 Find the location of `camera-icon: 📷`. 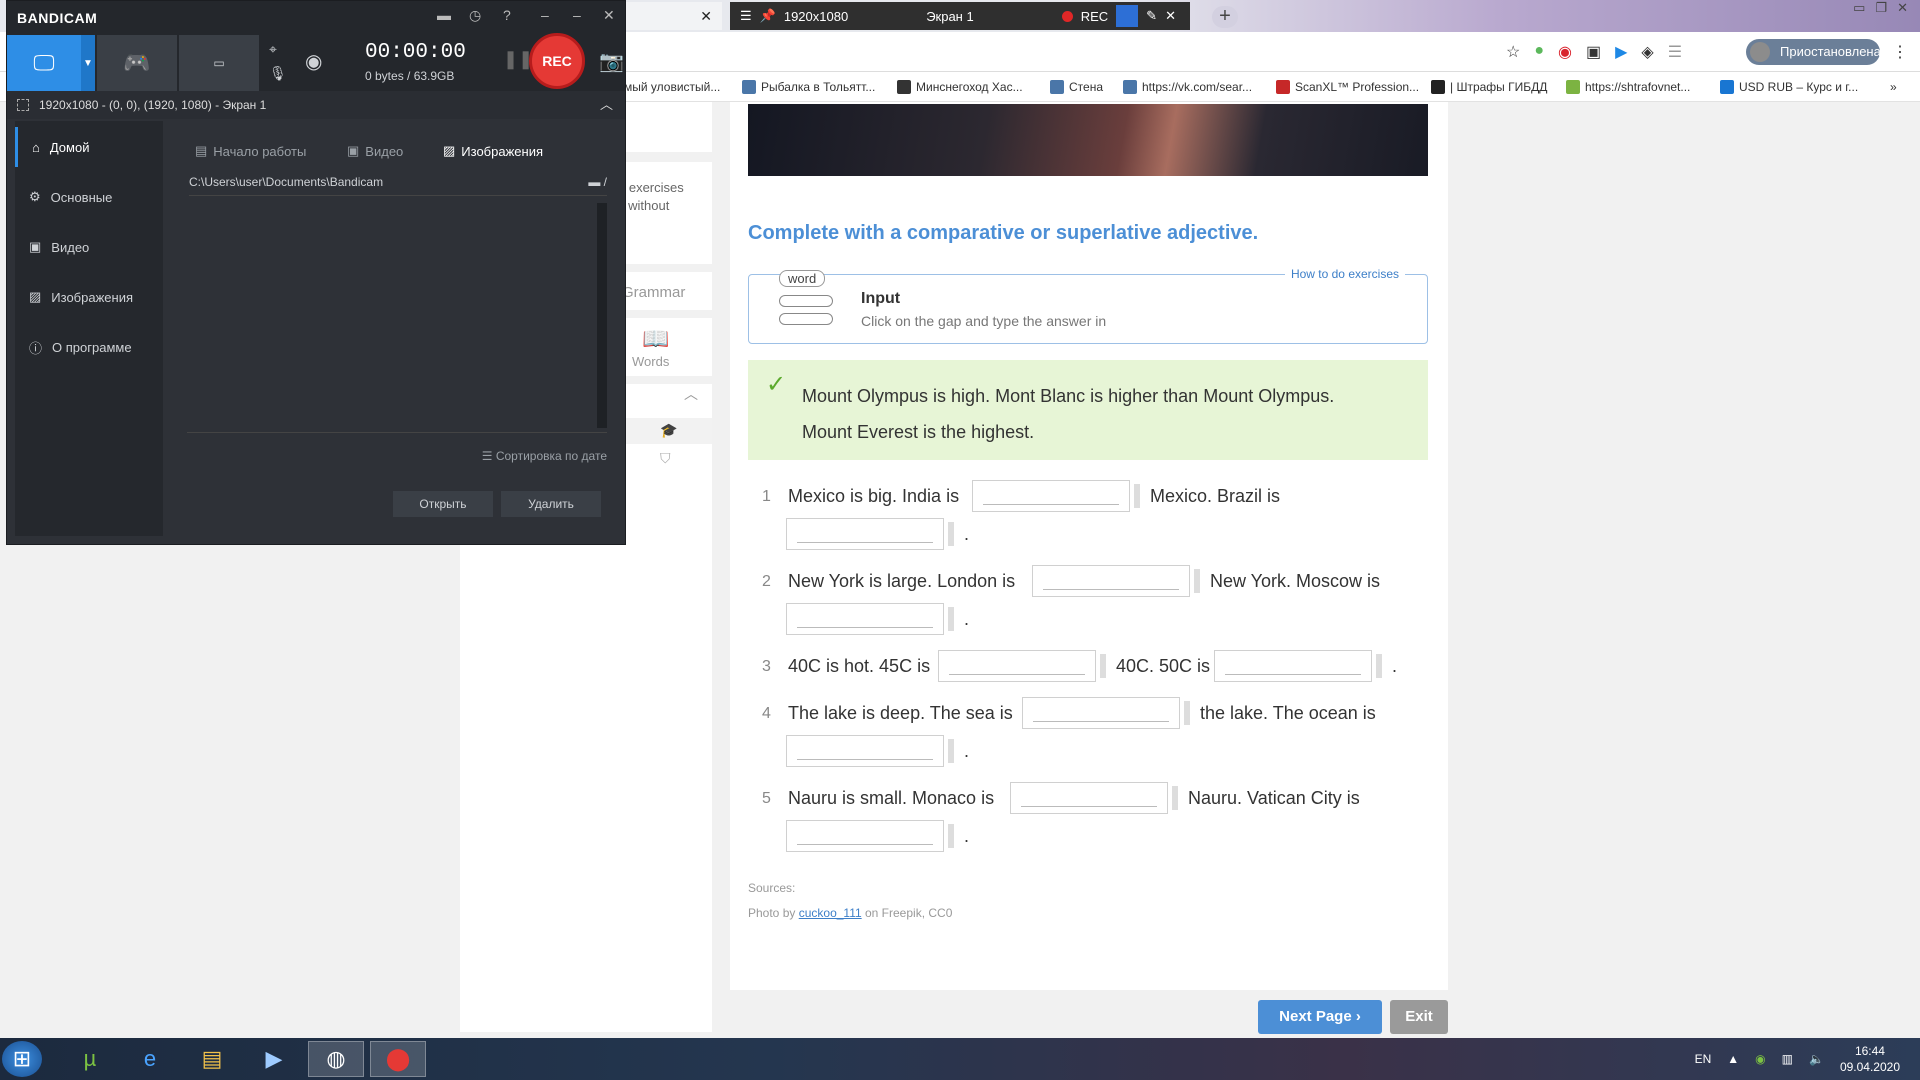

camera-icon: 📷 is located at coordinates (611, 61).